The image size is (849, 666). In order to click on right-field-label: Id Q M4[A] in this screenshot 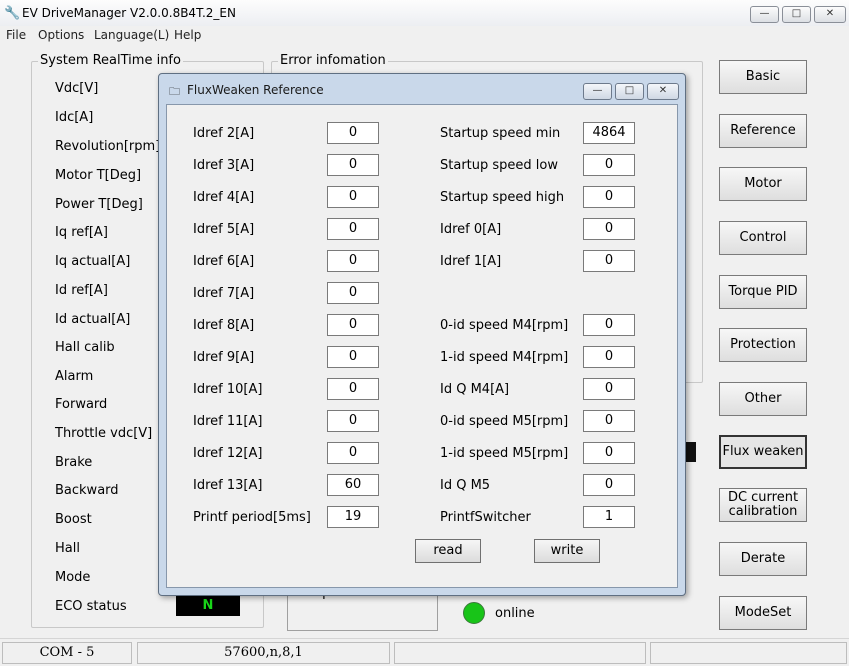, I will do `click(475, 389)`.